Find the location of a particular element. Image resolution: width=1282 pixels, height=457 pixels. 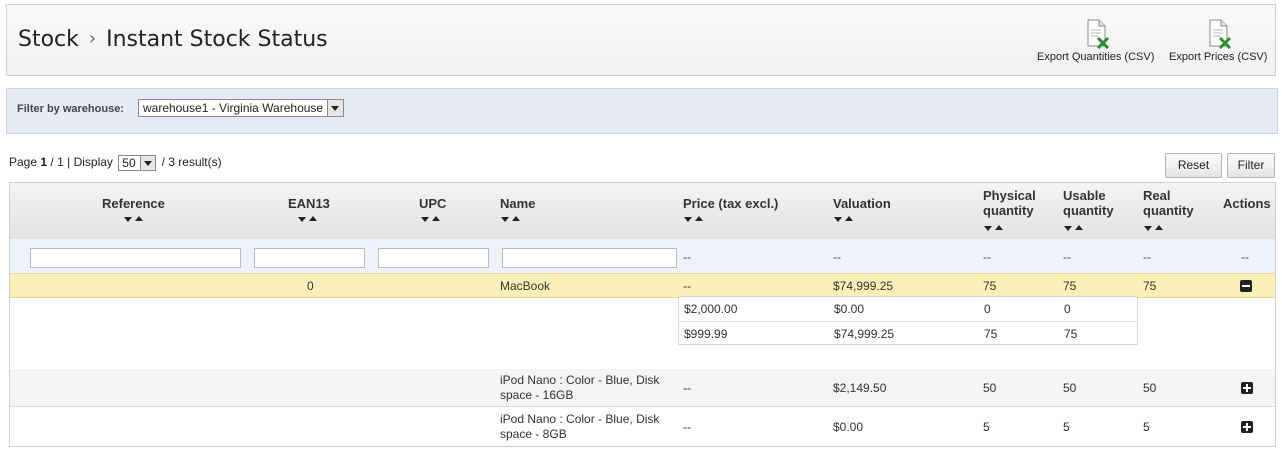

column-header-physical-quantity: Physical quantity is located at coordinates (1009, 203).